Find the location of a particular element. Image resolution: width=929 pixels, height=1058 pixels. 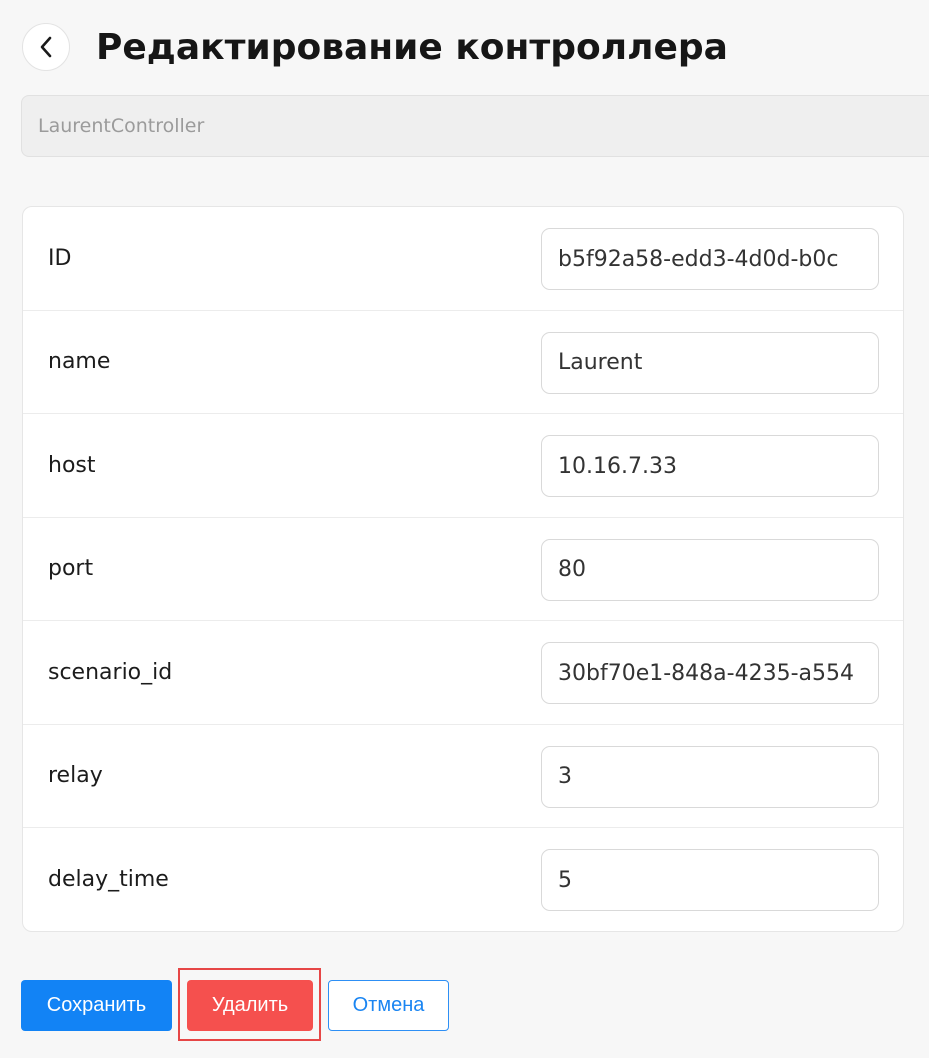

save-button: Сохранить is located at coordinates (96, 1005).